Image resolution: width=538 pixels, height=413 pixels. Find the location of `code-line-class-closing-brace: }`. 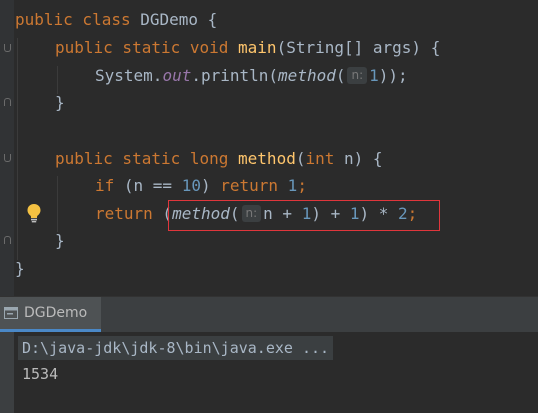

code-line-class-closing-brace: } is located at coordinates (20, 269).